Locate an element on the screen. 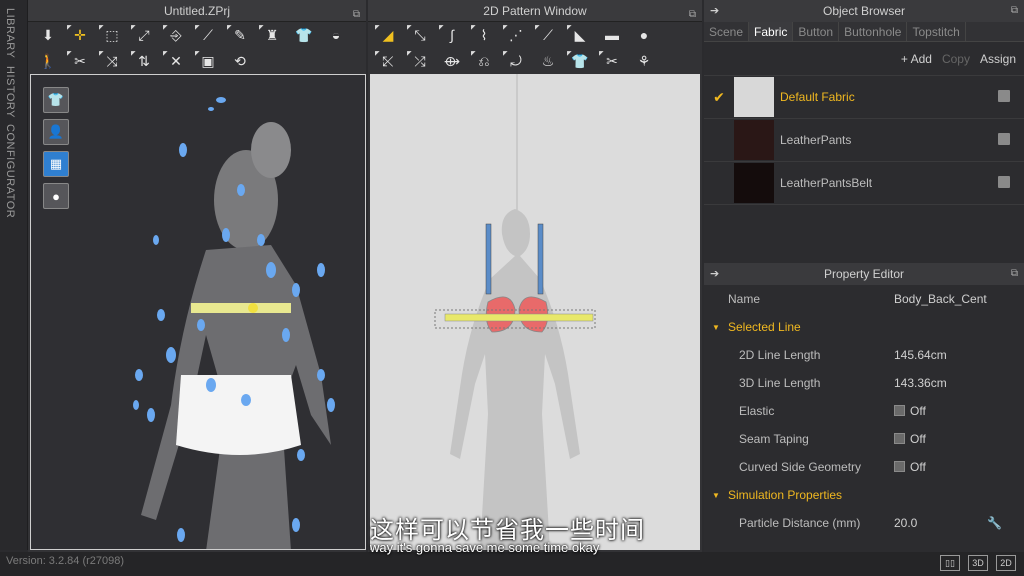 Image resolution: width=1024 pixels, height=576 pixels. rectangle-tool-icon: ▬ is located at coordinates (612, 35).